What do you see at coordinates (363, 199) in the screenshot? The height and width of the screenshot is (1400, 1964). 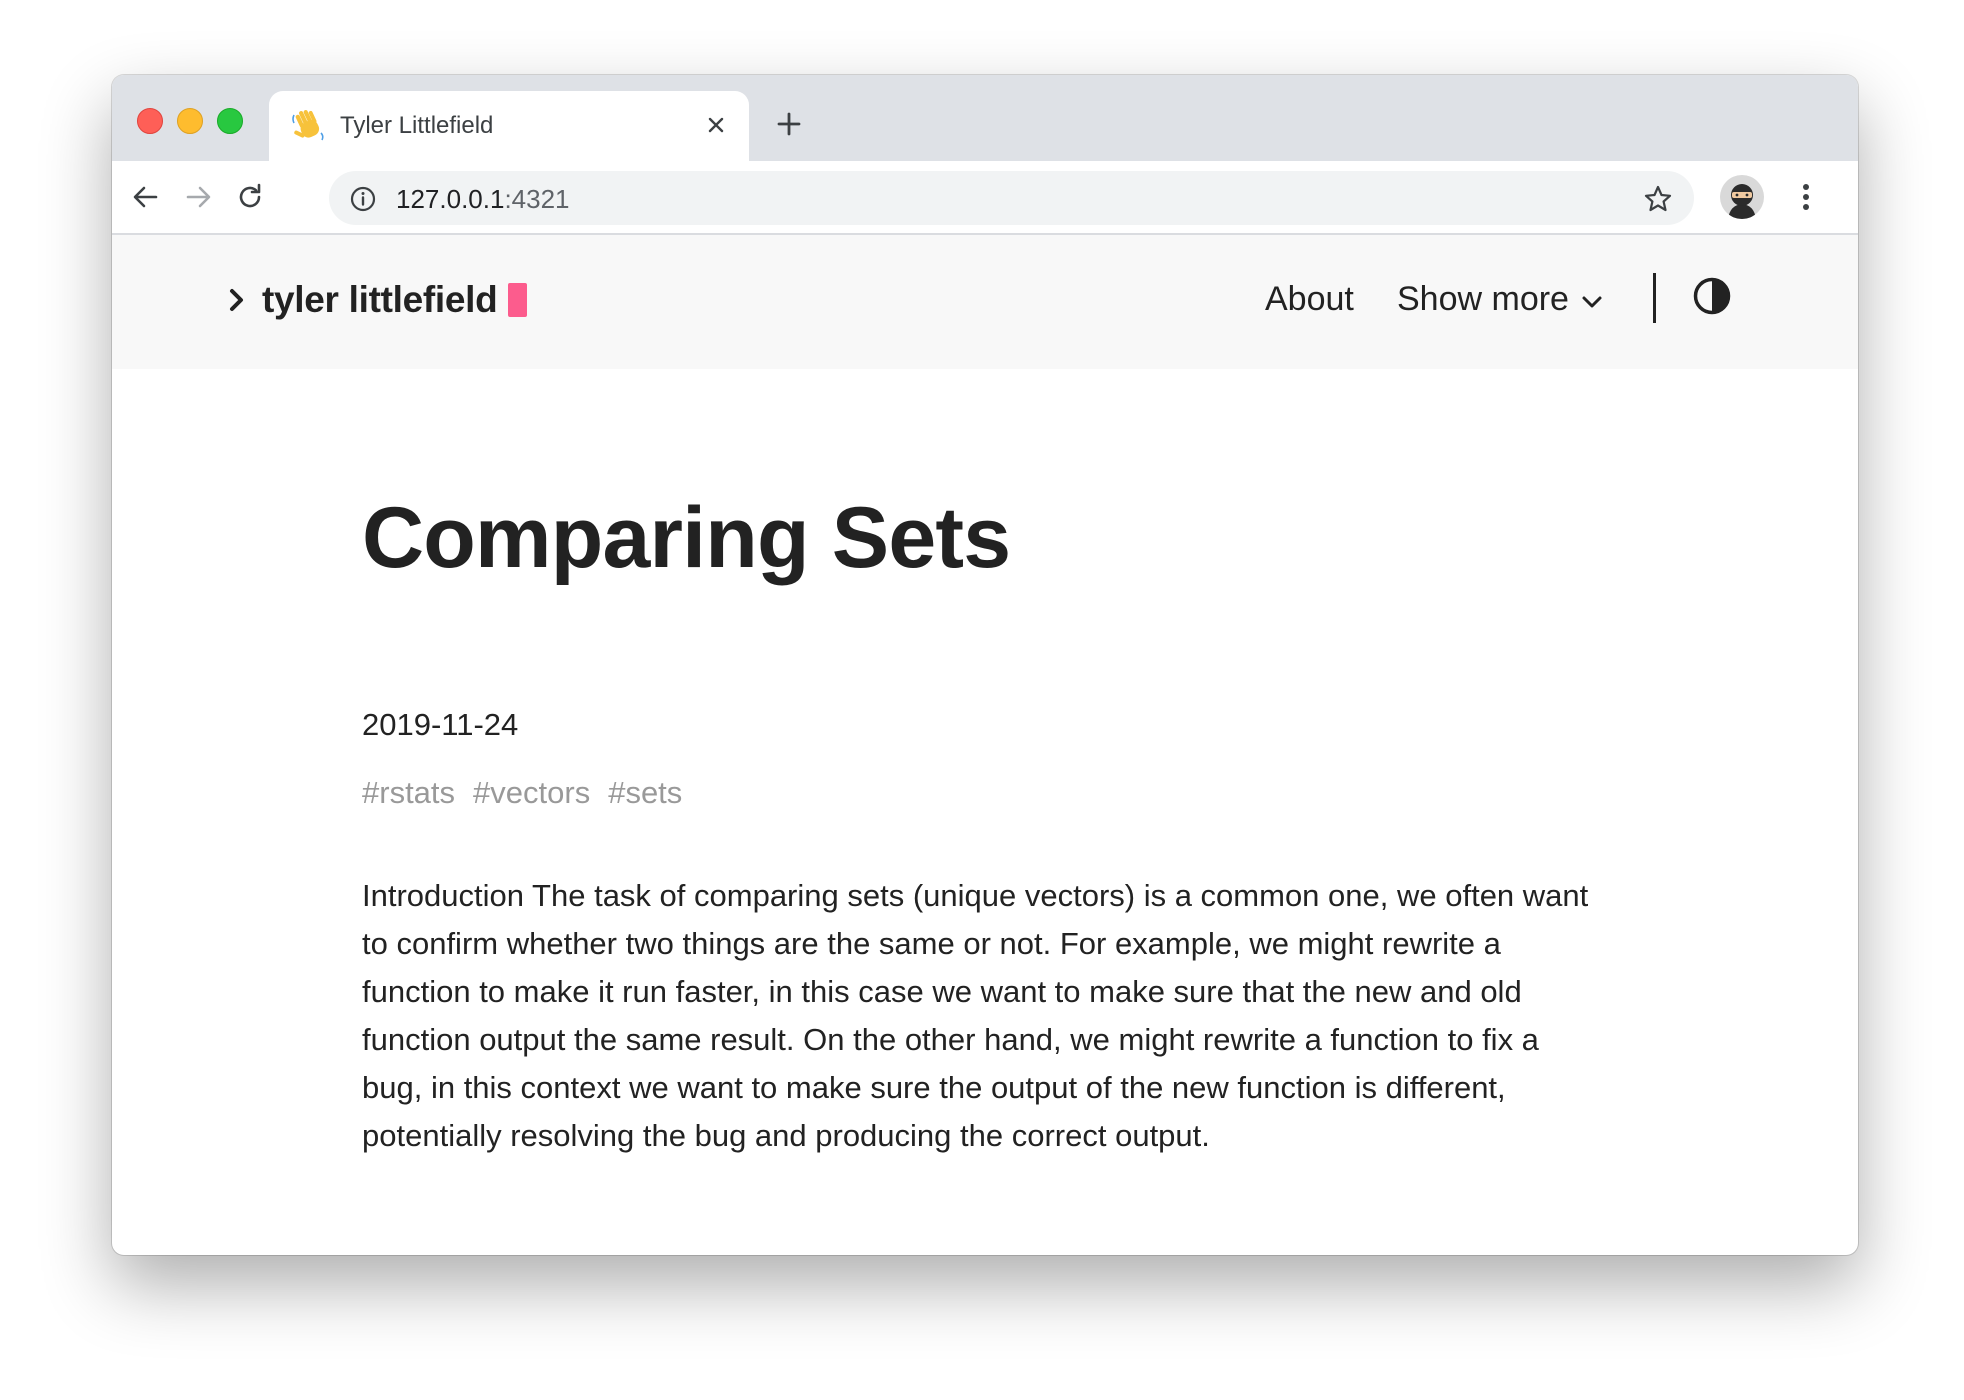 I see `info-icon` at bounding box center [363, 199].